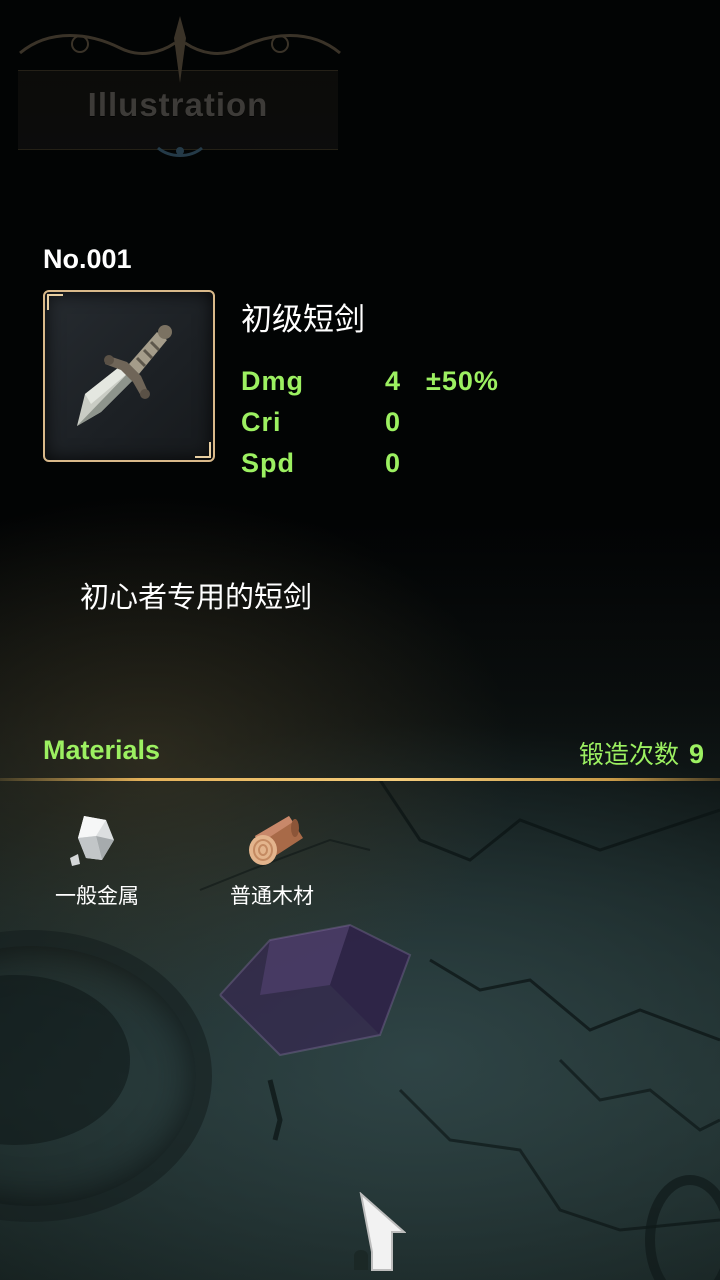 Image resolution: width=720 pixels, height=1280 pixels. I want to click on forge-count: 锻造次数 9, so click(641, 753).